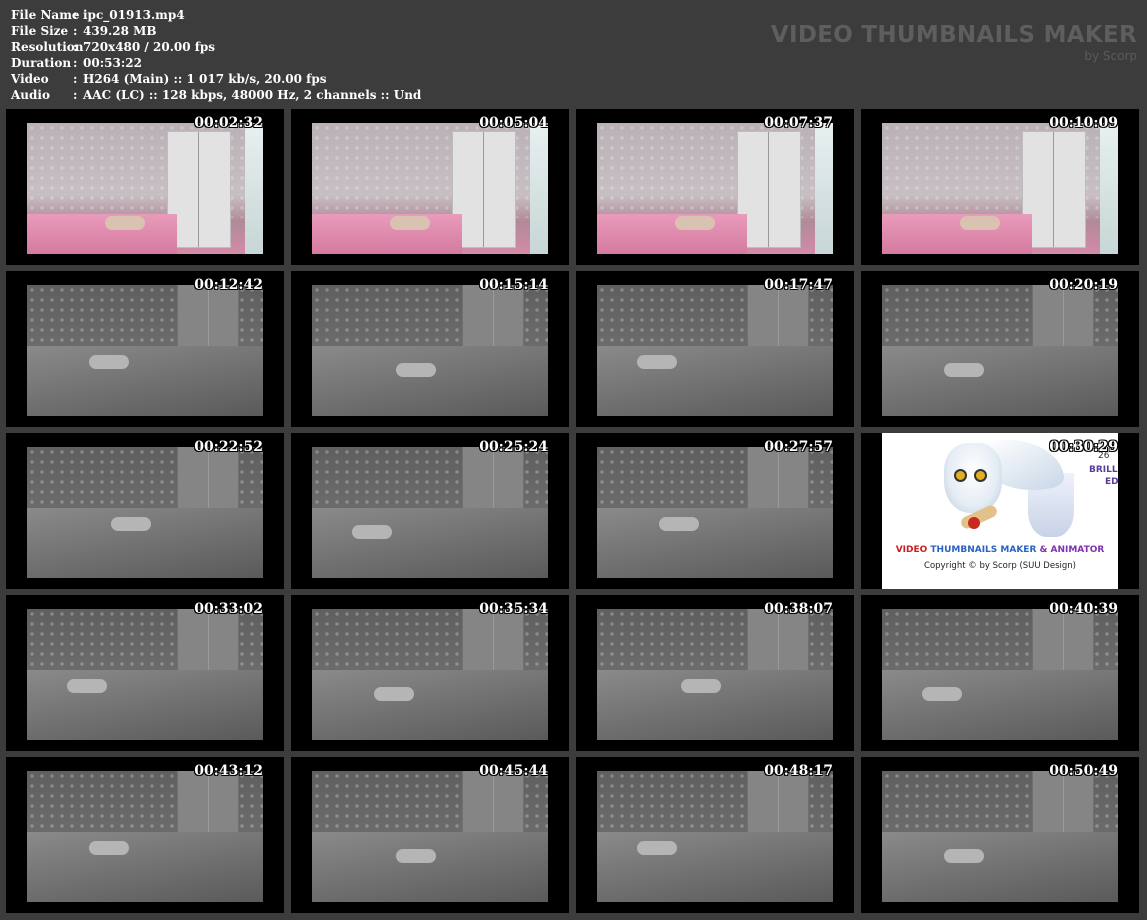  I want to click on timestamp-label: 00:12:42, so click(228, 285).